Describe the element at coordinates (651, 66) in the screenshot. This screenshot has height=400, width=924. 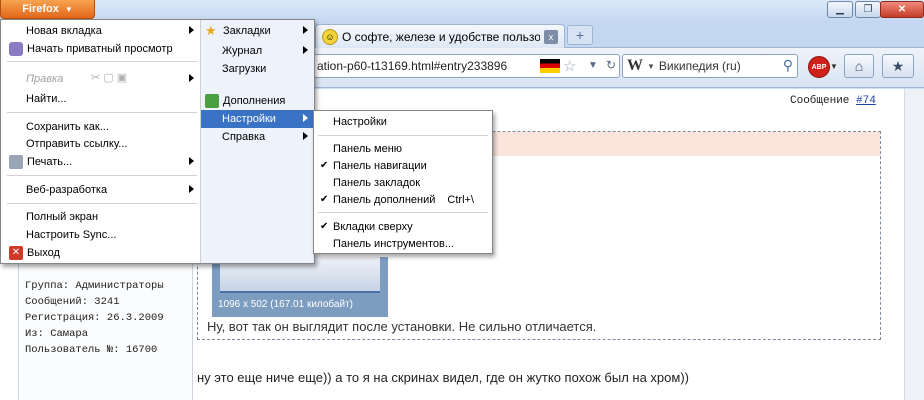
I see `search-engine-dropdown-icon: ▼` at that location.